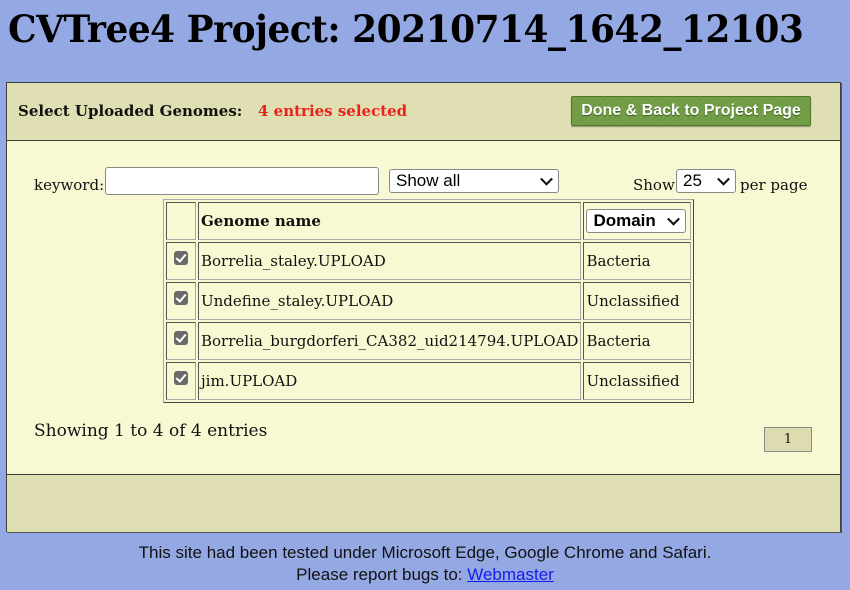 The width and height of the screenshot is (850, 590). What do you see at coordinates (510, 574) in the screenshot?
I see `webmaster-link: Webmaster` at bounding box center [510, 574].